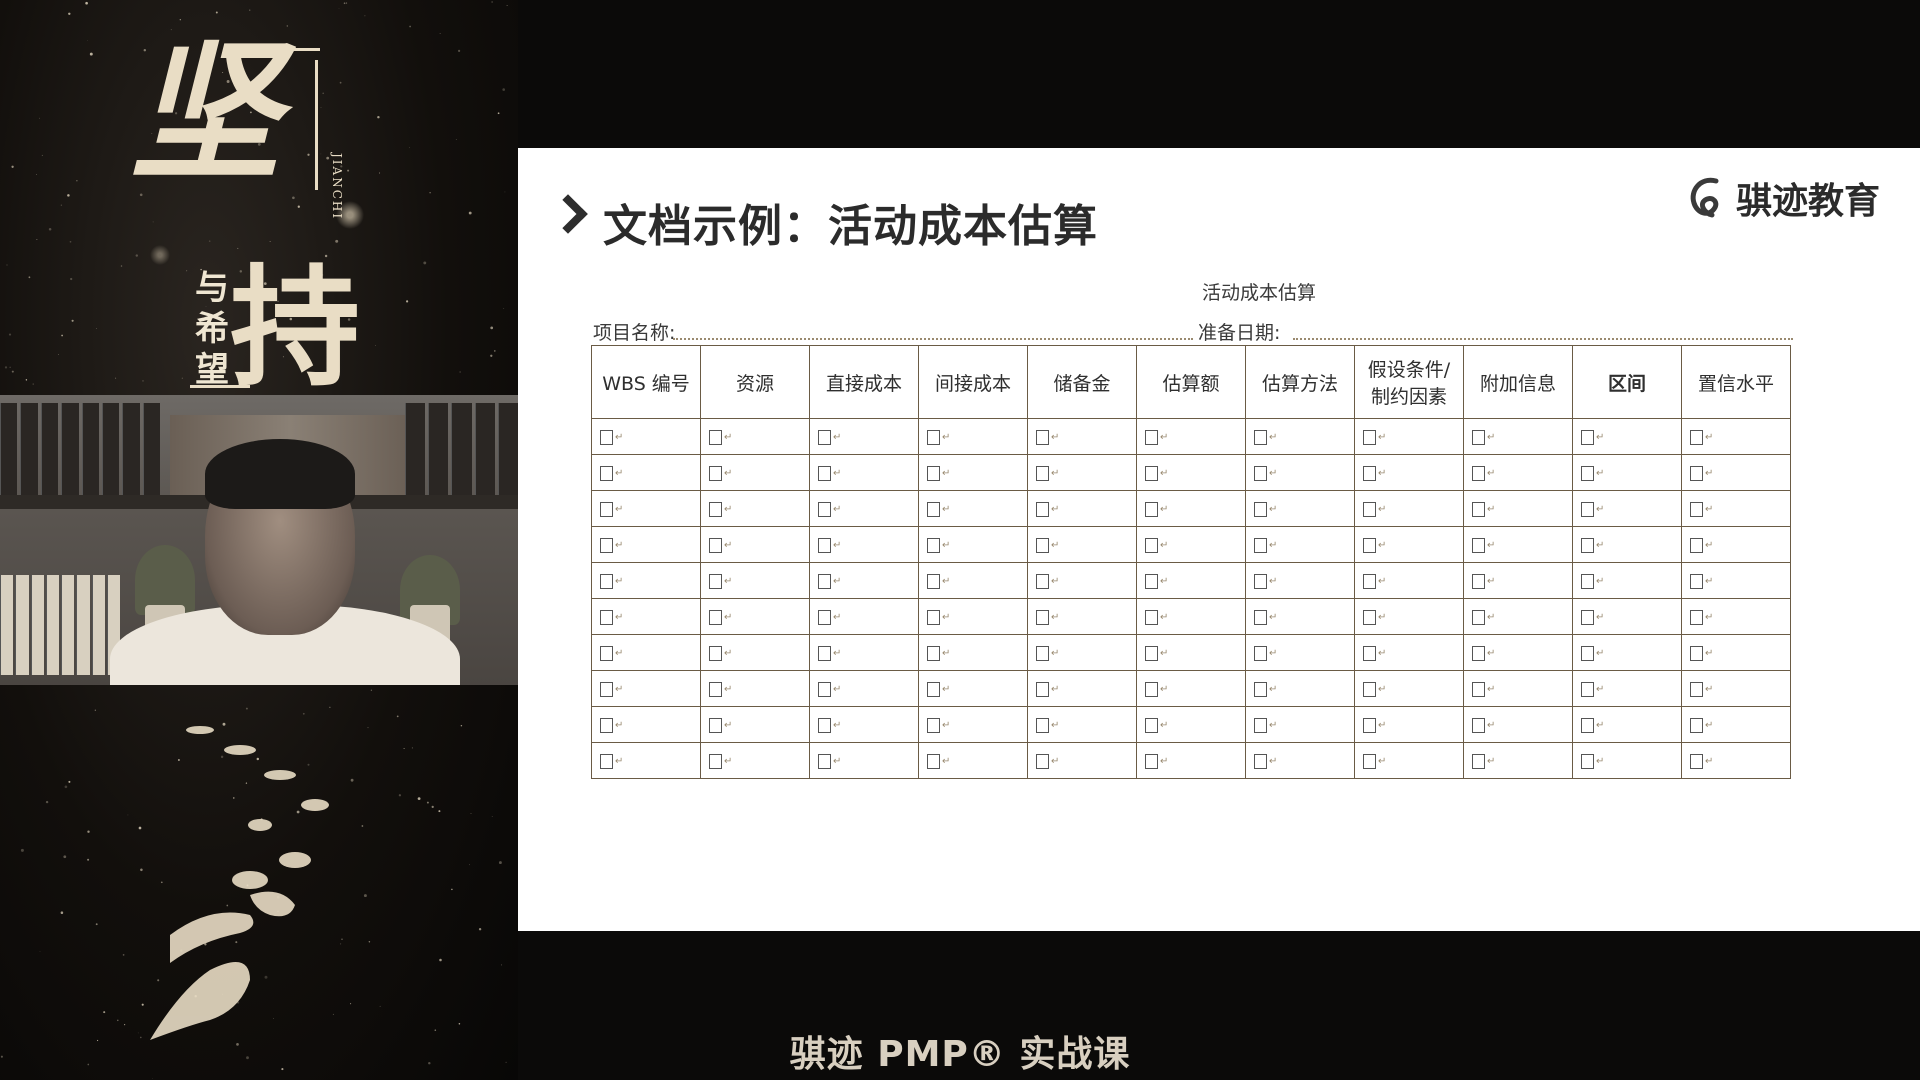  Describe the element at coordinates (205, 113) in the screenshot. I see `poster-title-char: 坚` at that location.